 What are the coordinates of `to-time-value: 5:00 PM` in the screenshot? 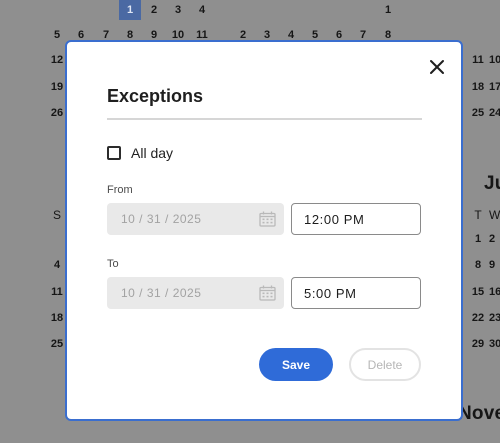 It's located at (330, 293).